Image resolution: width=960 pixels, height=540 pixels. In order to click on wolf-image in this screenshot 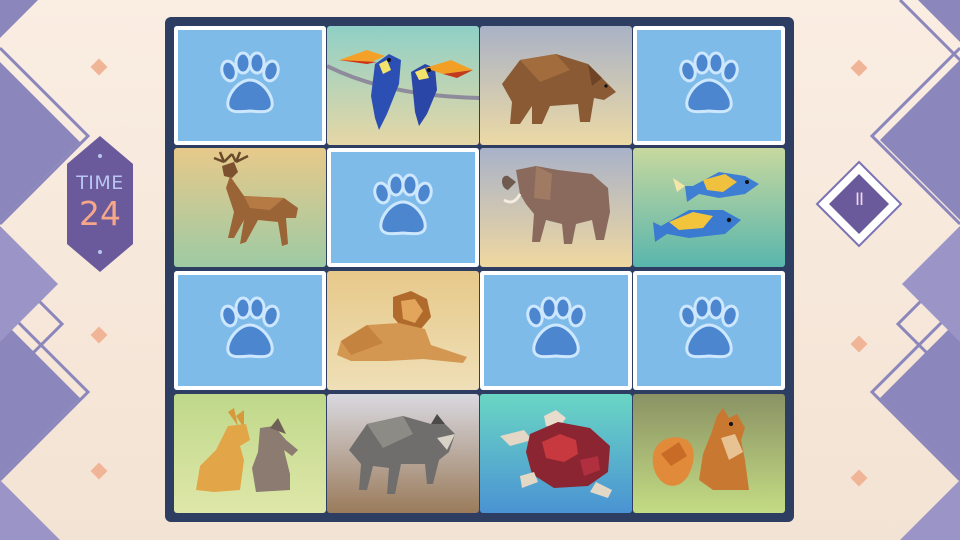, I will do `click(403, 453)`.